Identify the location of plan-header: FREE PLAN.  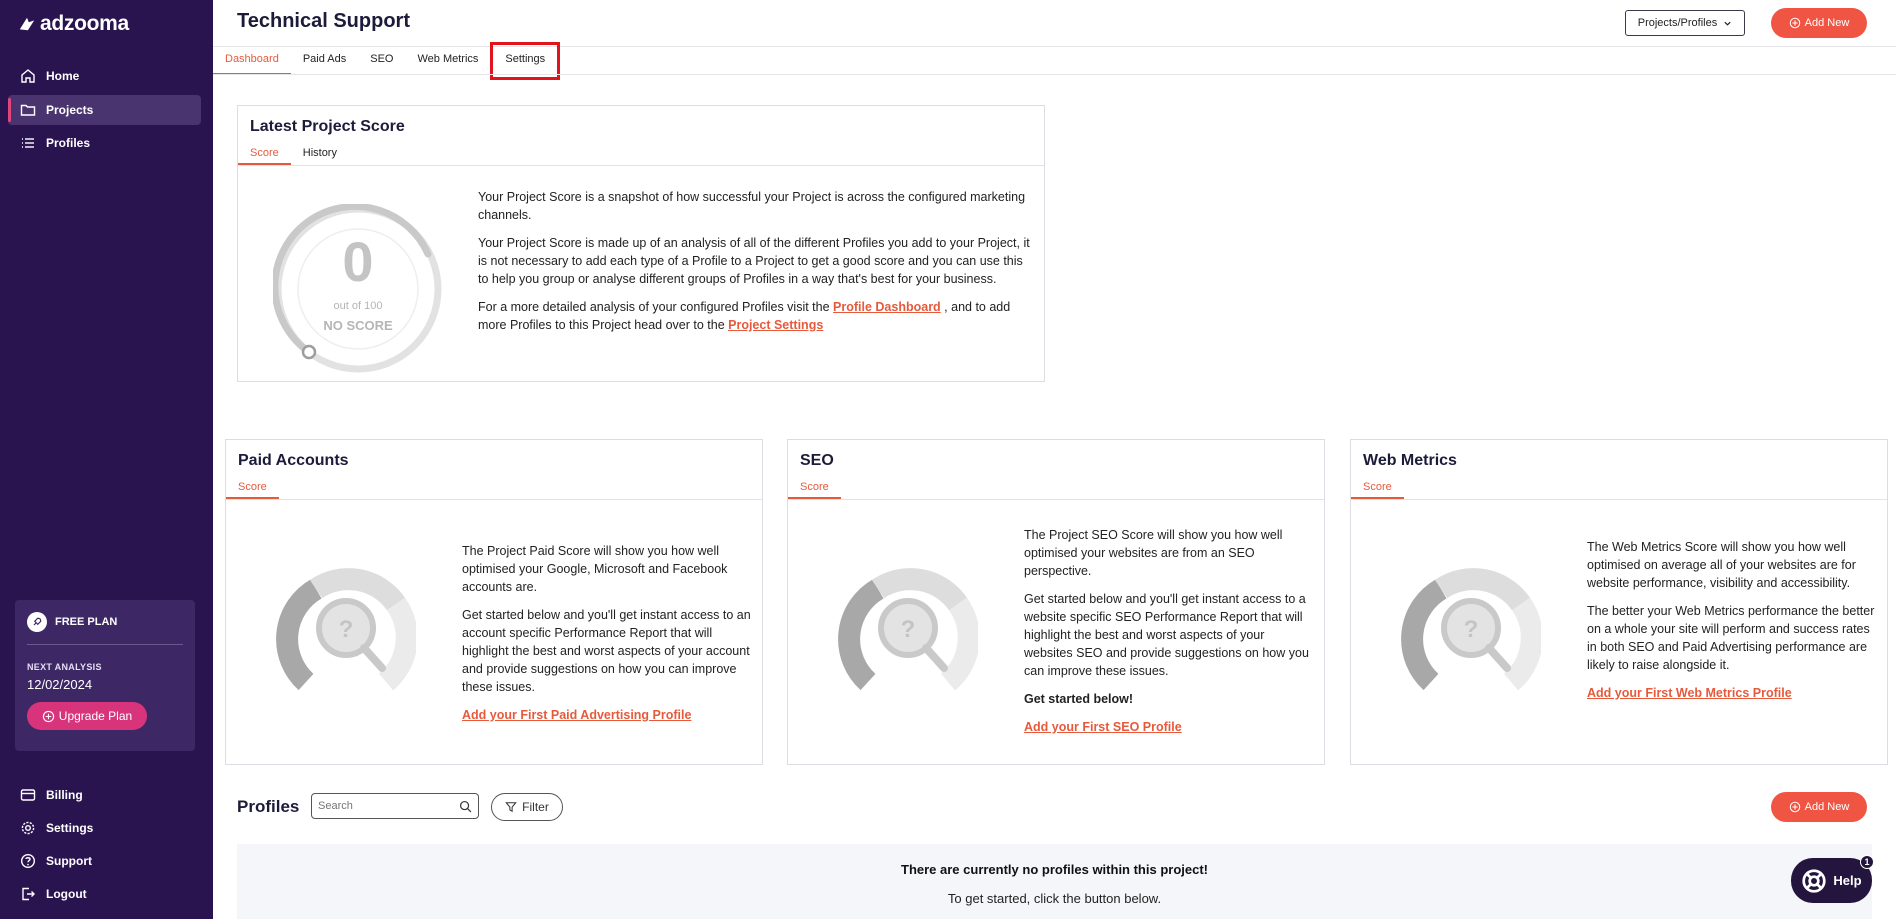
(105, 622).